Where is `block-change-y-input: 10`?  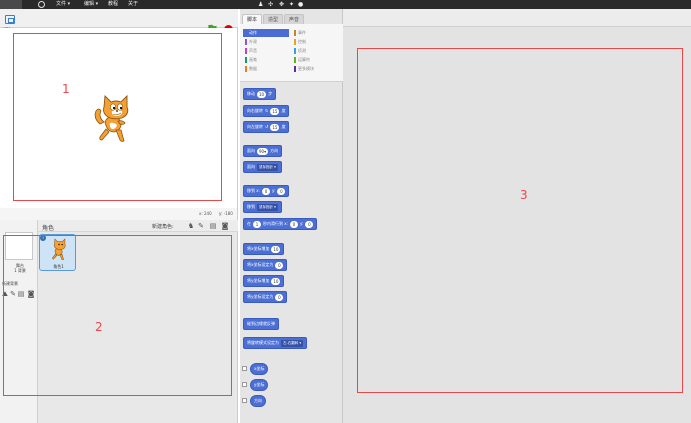 block-change-y-input: 10 is located at coordinates (276, 281).